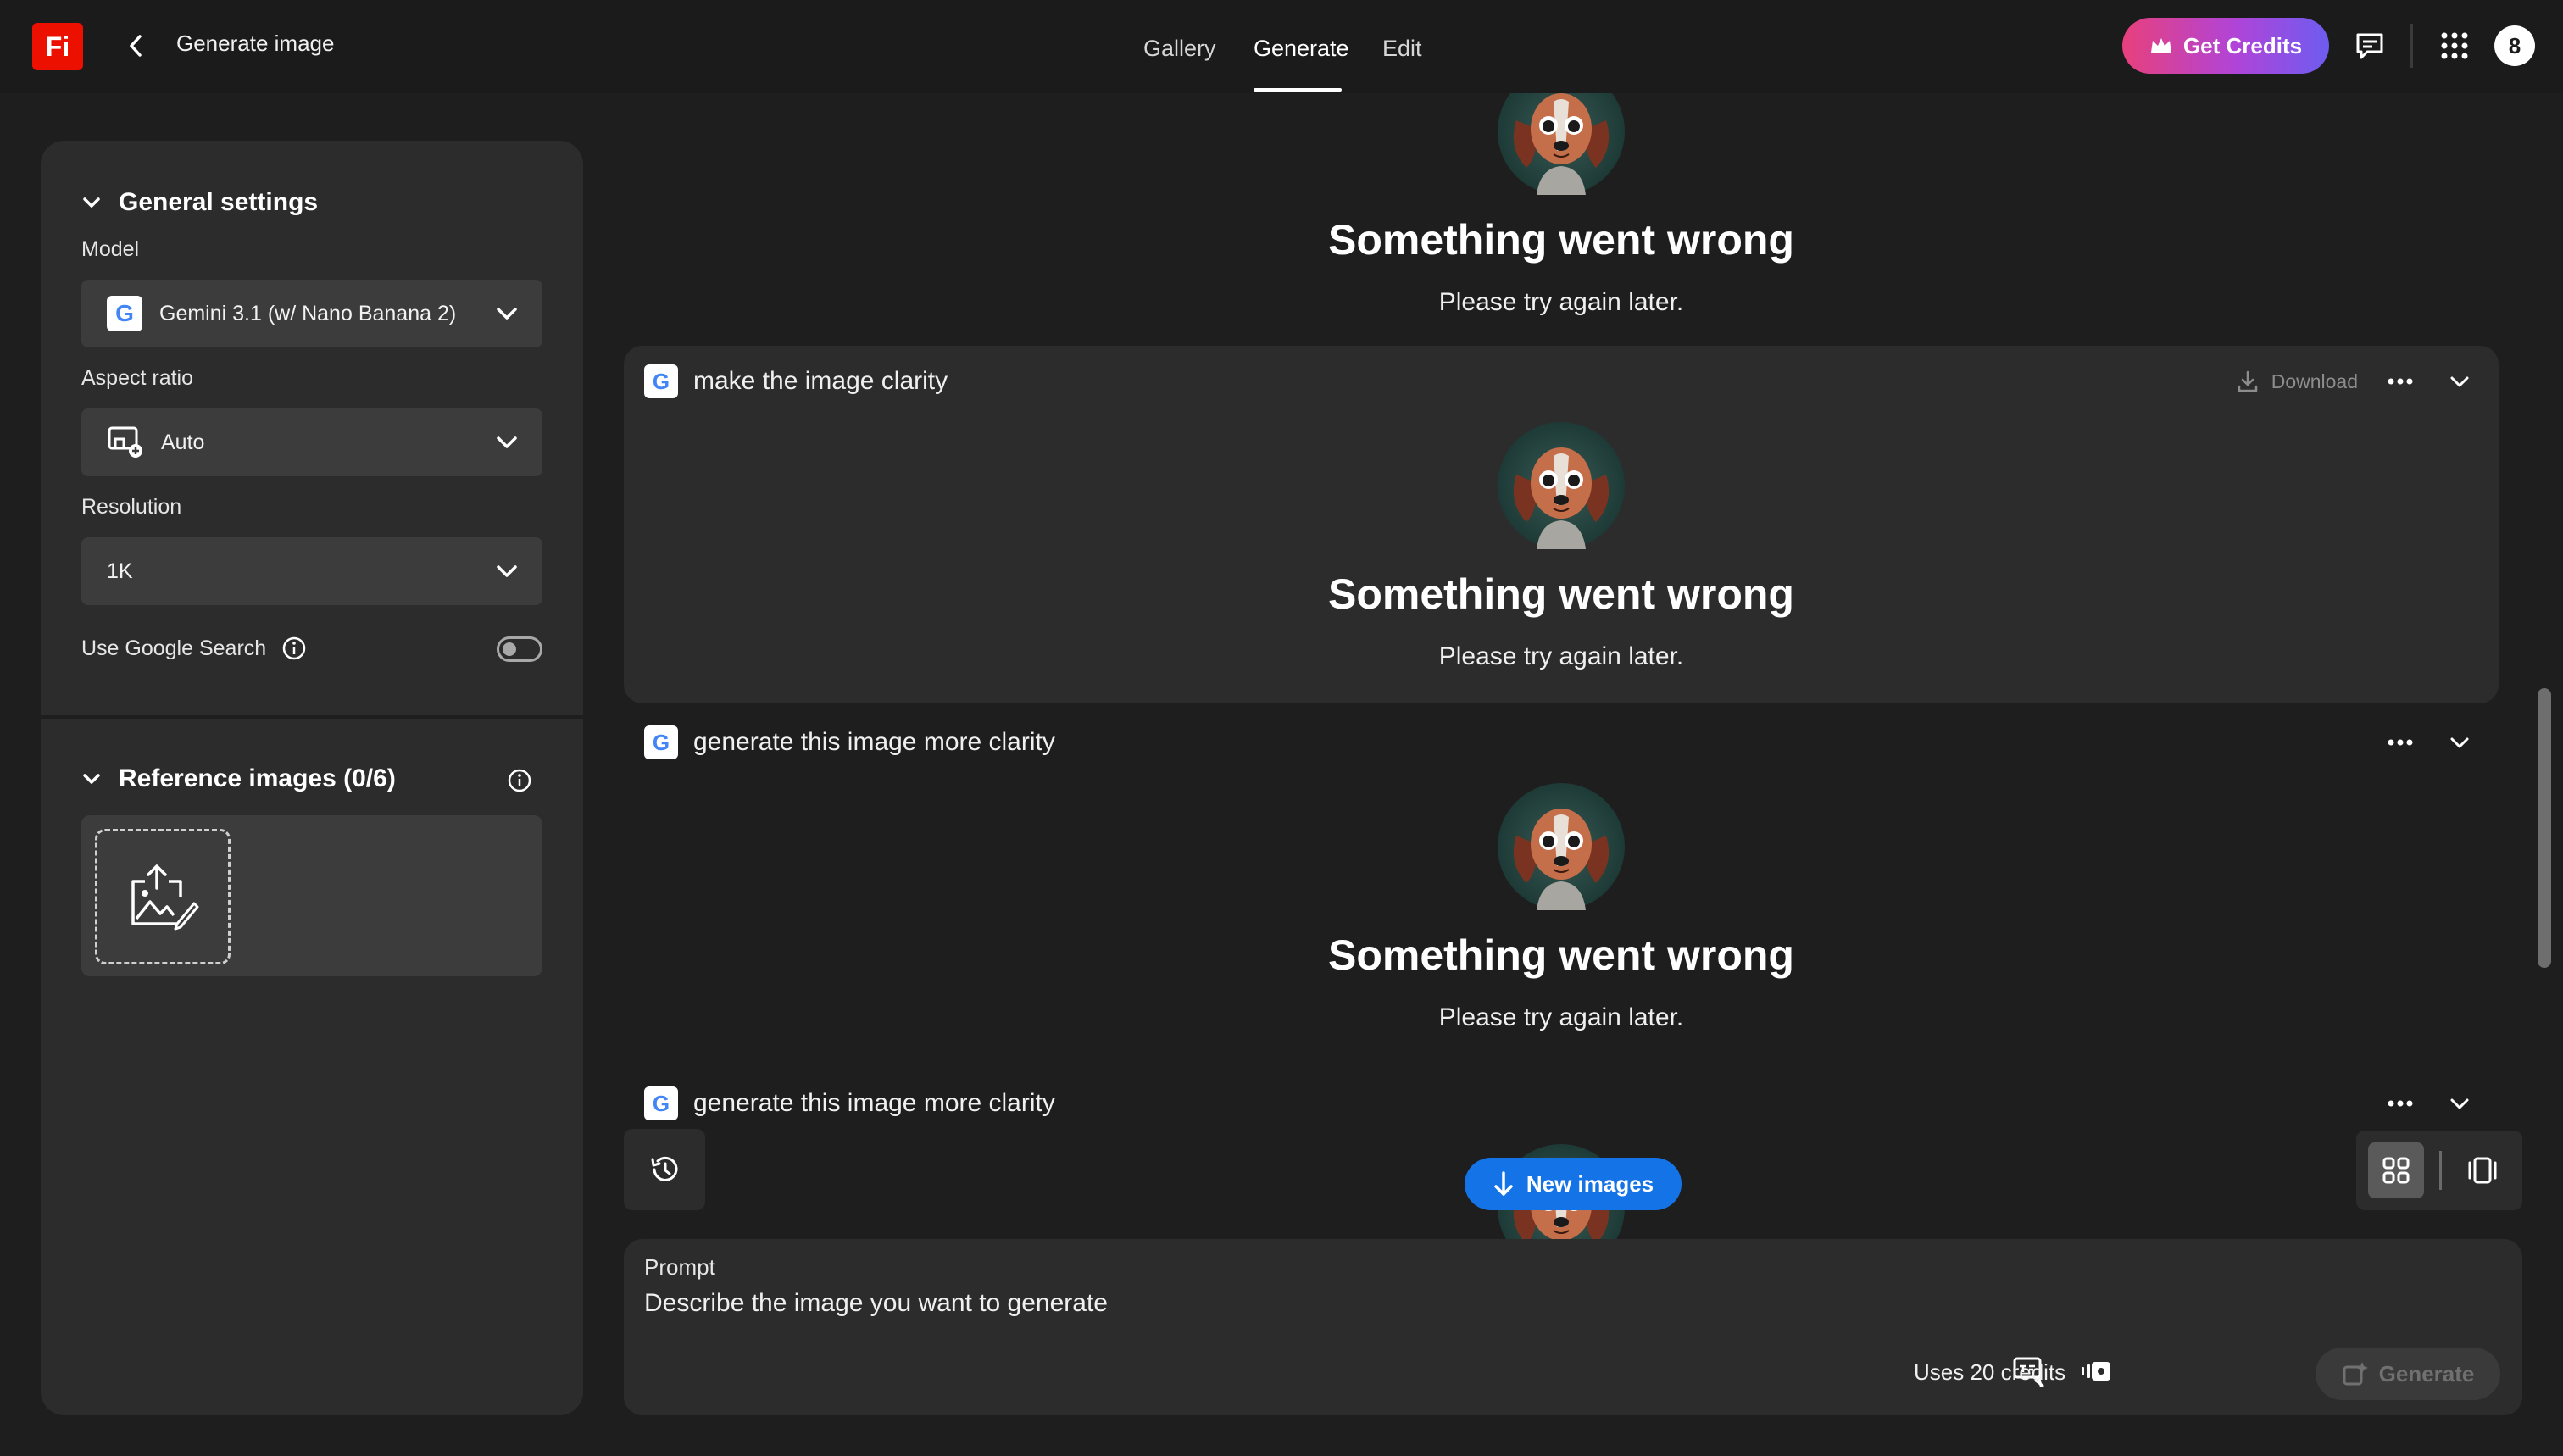 Image resolution: width=2563 pixels, height=1456 pixels. What do you see at coordinates (2514, 45) in the screenshot?
I see `user-avatar: 8` at bounding box center [2514, 45].